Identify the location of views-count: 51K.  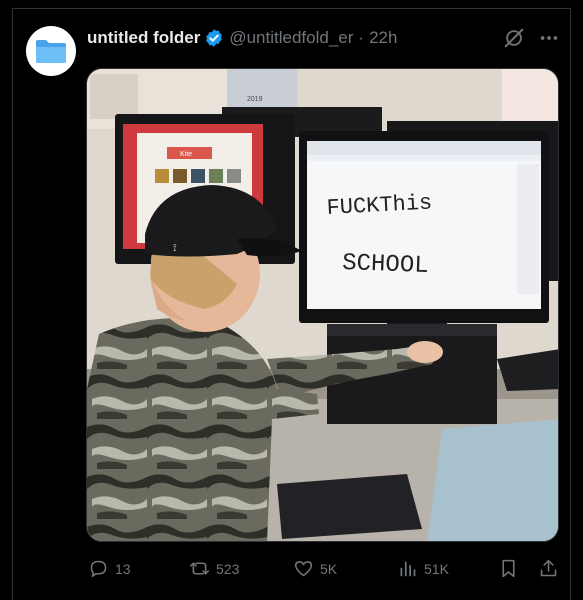
(436, 568).